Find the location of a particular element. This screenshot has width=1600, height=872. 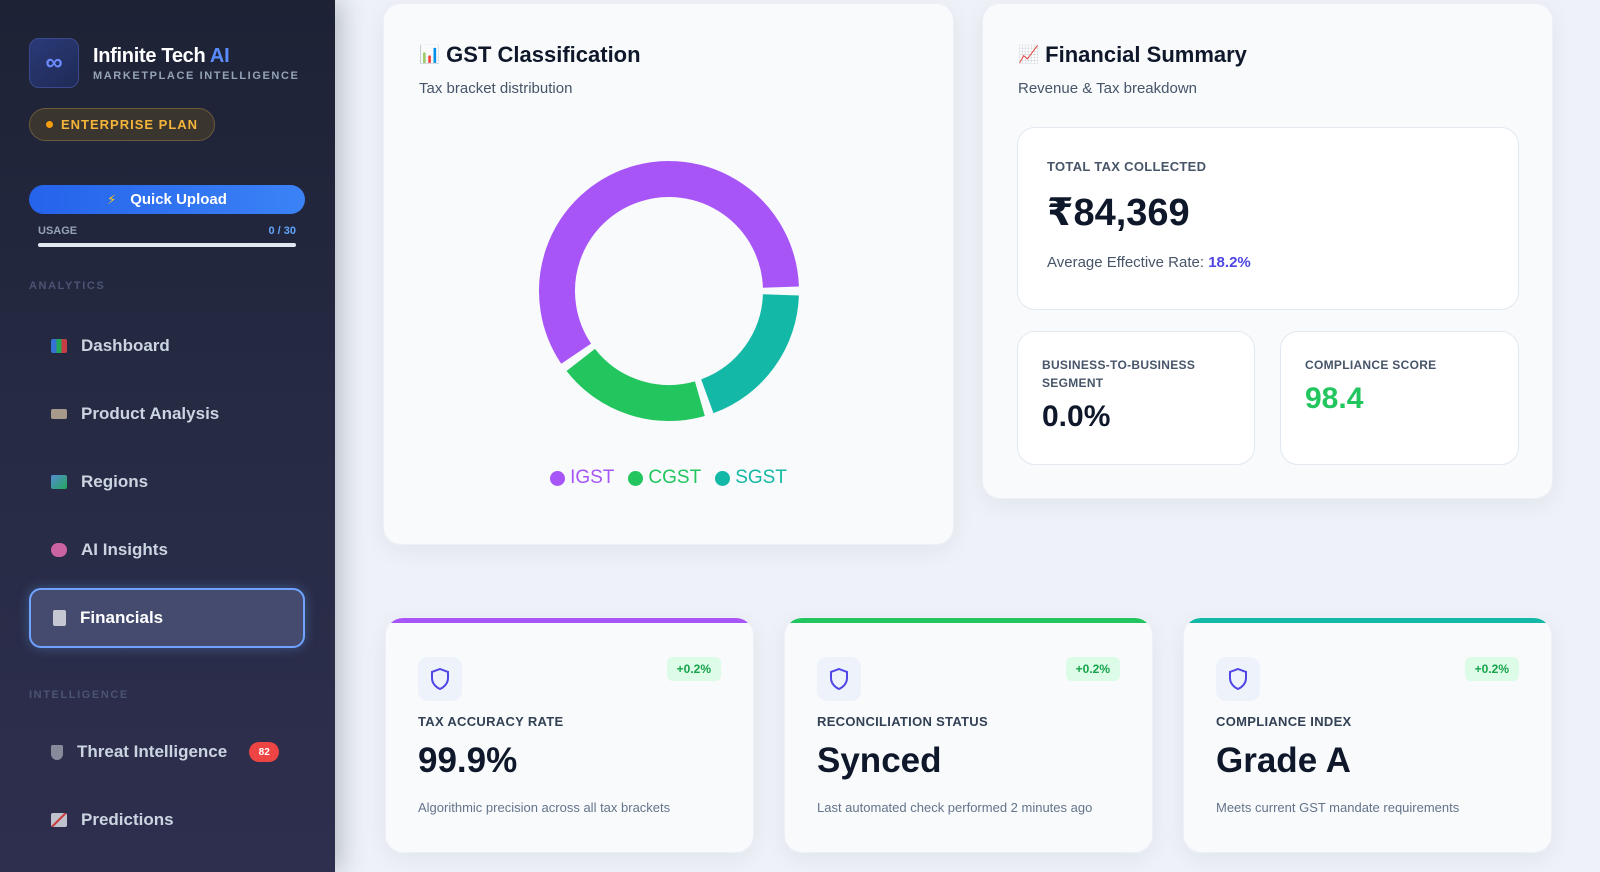

chart-legend: IGST CGST SGST is located at coordinates (668, 478).